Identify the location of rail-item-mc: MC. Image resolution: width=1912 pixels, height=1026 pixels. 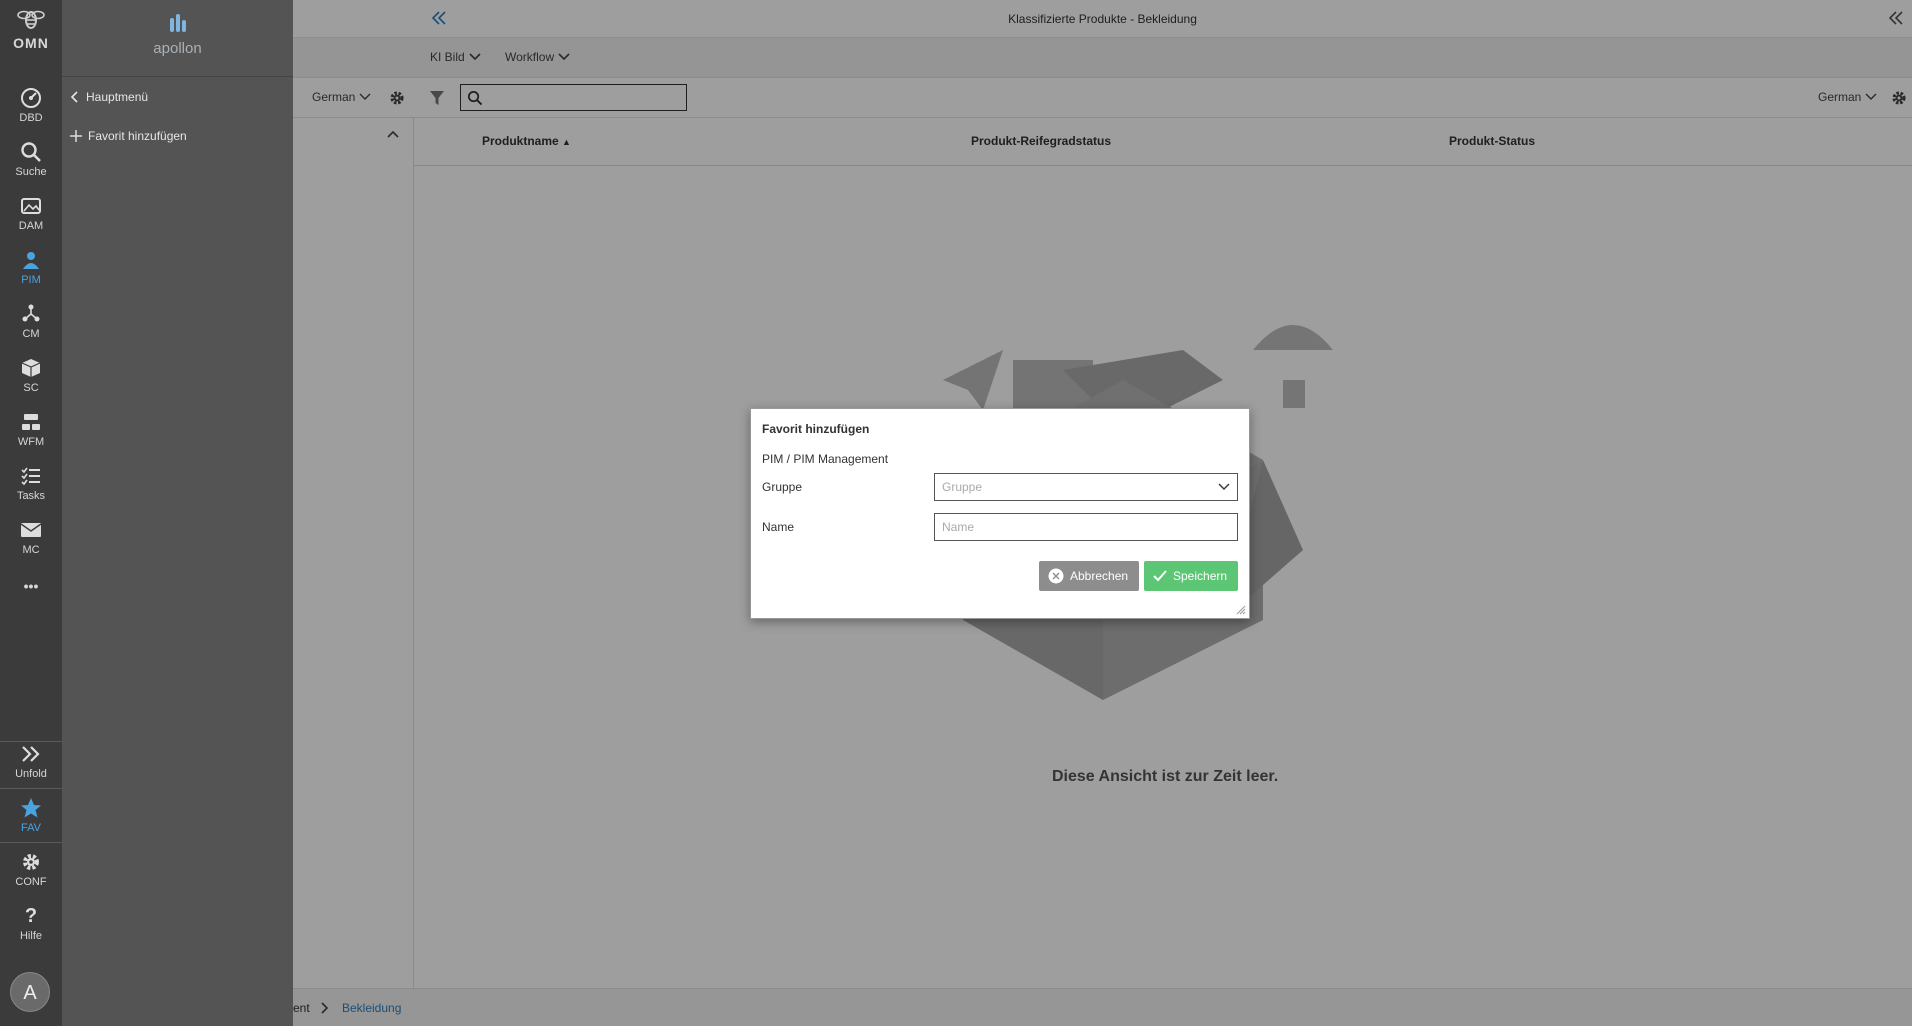
(31, 537).